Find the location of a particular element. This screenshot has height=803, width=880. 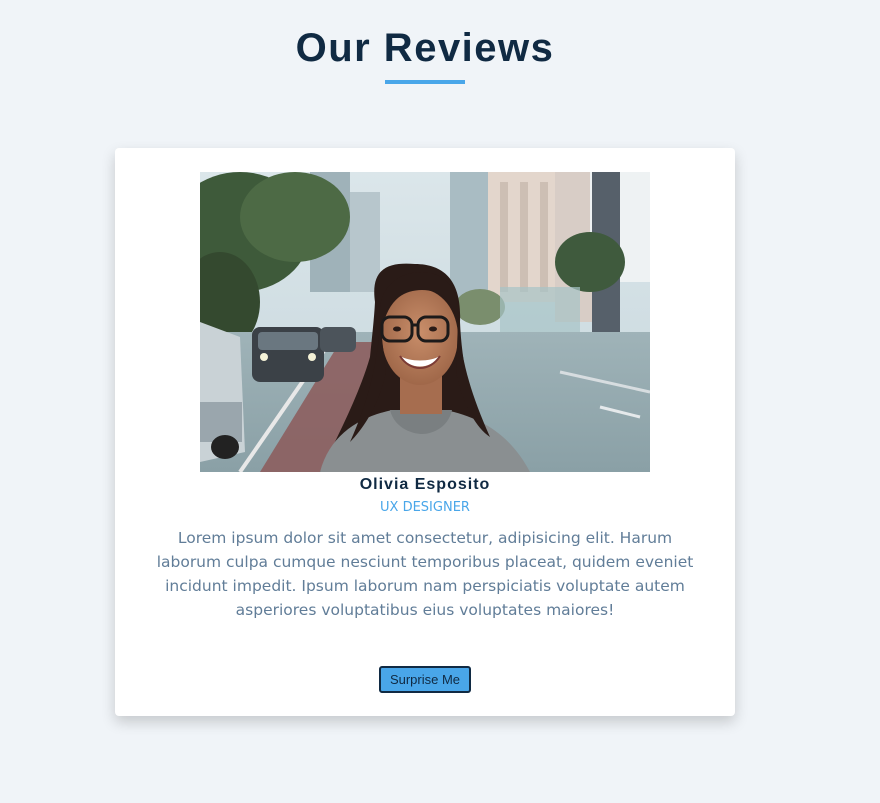

author-job: UX DESIGNER is located at coordinates (425, 507).